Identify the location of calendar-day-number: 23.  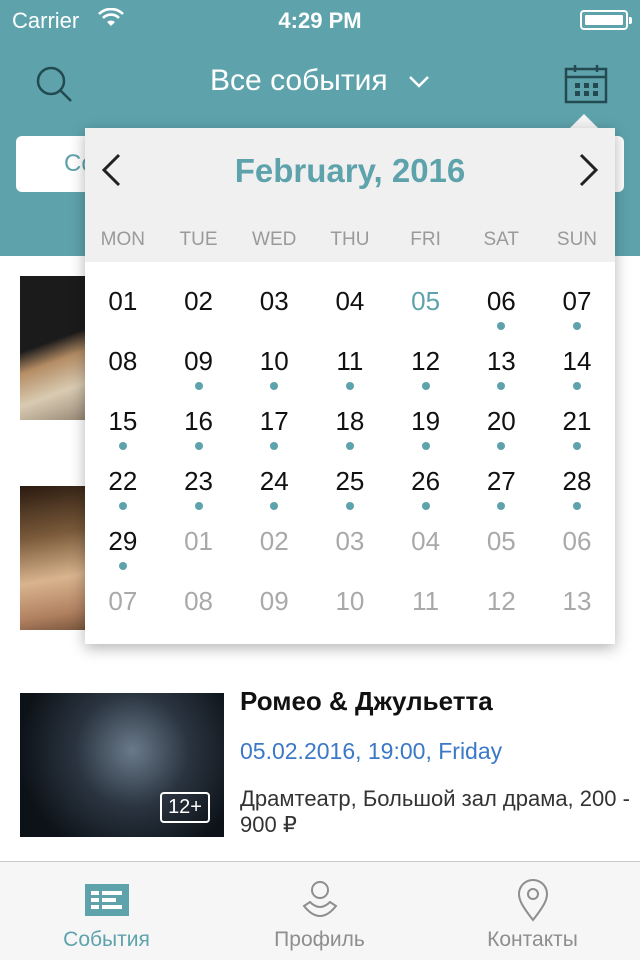
(198, 481).